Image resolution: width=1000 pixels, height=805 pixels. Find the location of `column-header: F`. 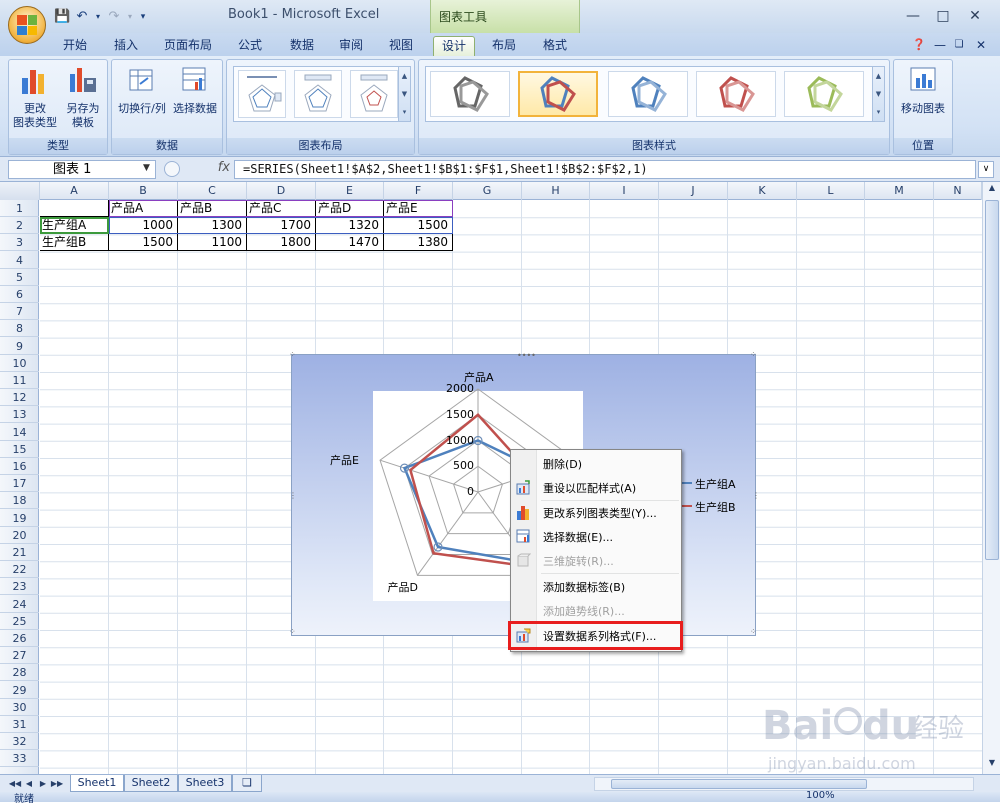

column-header: F is located at coordinates (418, 191).